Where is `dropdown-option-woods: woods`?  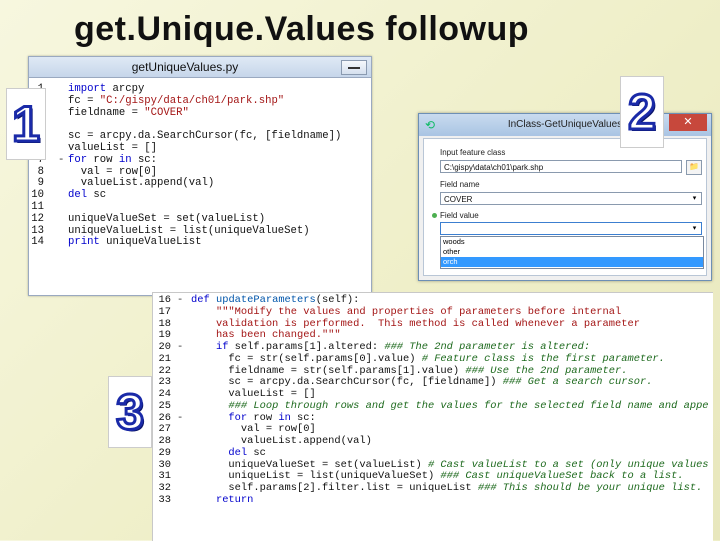 dropdown-option-woods: woods is located at coordinates (572, 242).